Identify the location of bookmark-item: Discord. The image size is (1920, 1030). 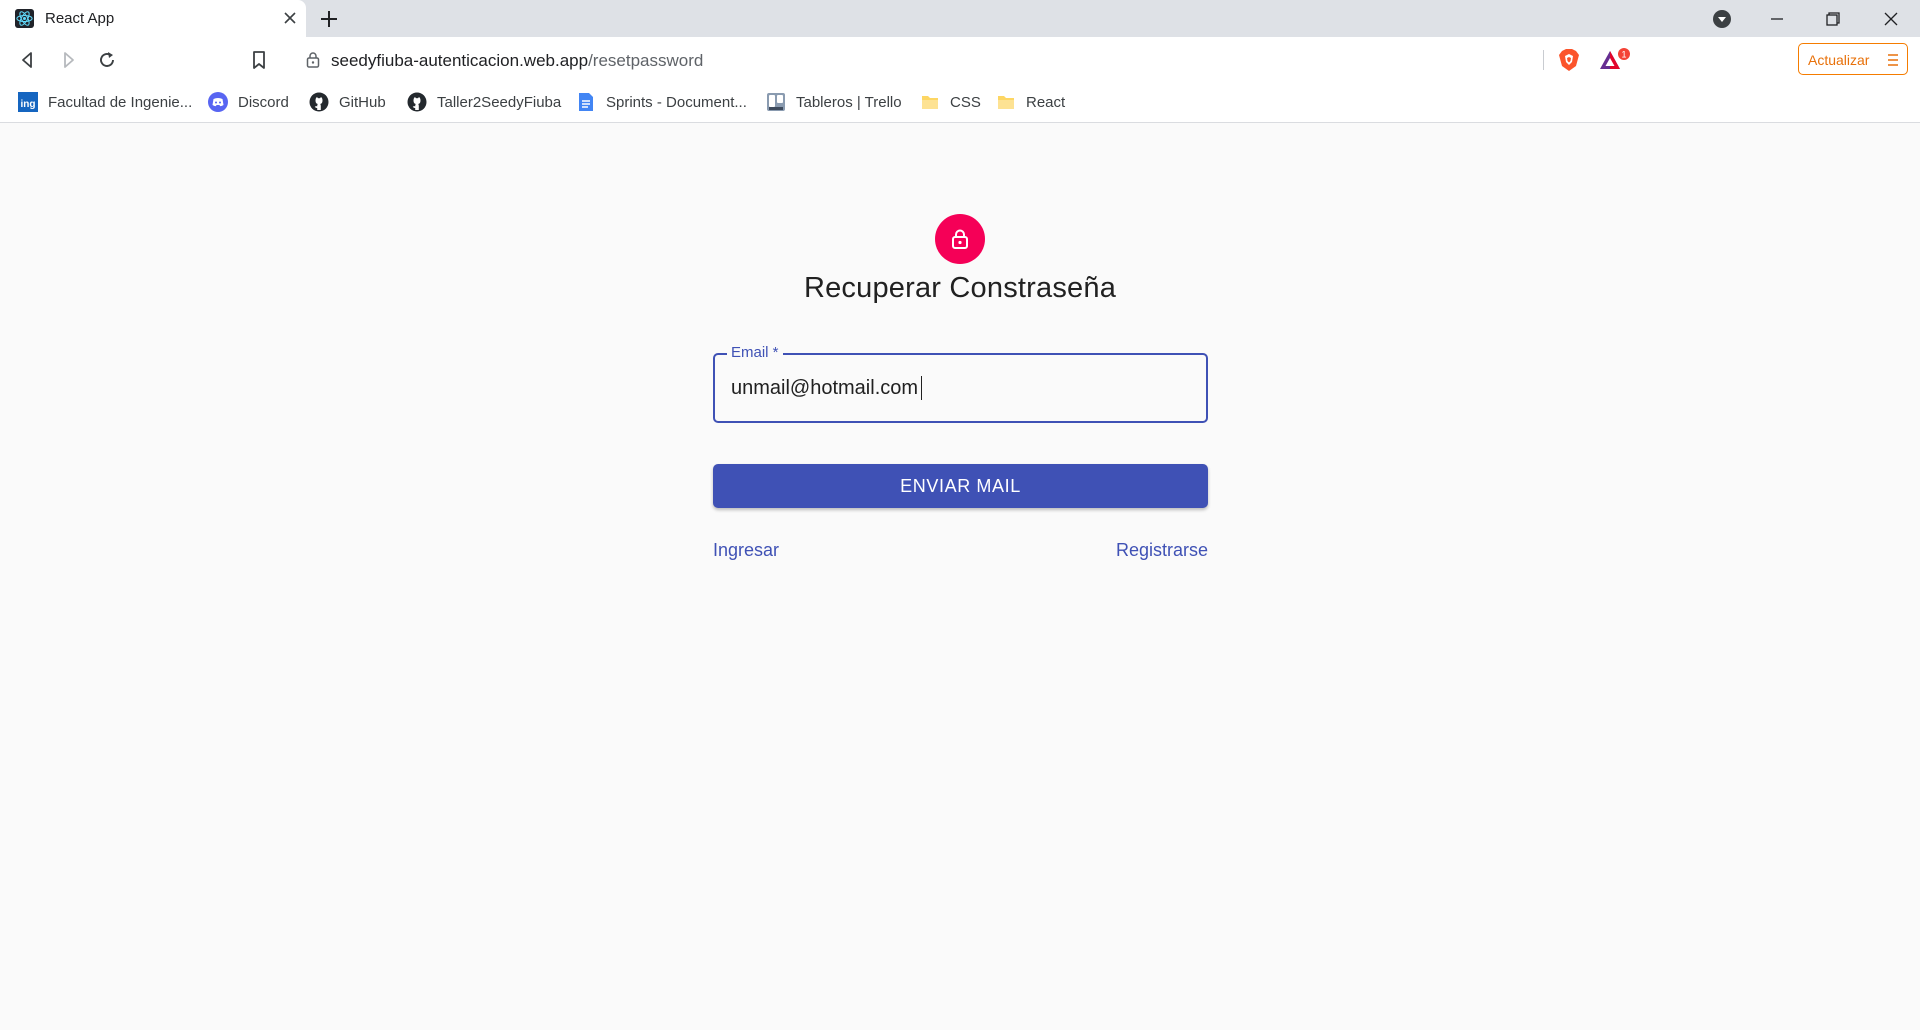
(248, 102).